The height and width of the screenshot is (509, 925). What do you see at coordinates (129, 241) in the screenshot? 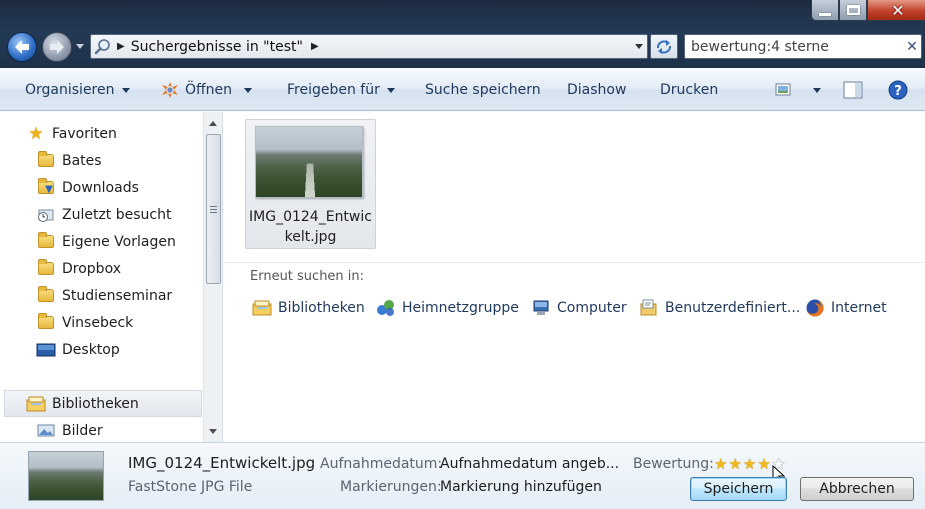
I see `nav-item-templates: Eigene Vorlagen` at bounding box center [129, 241].